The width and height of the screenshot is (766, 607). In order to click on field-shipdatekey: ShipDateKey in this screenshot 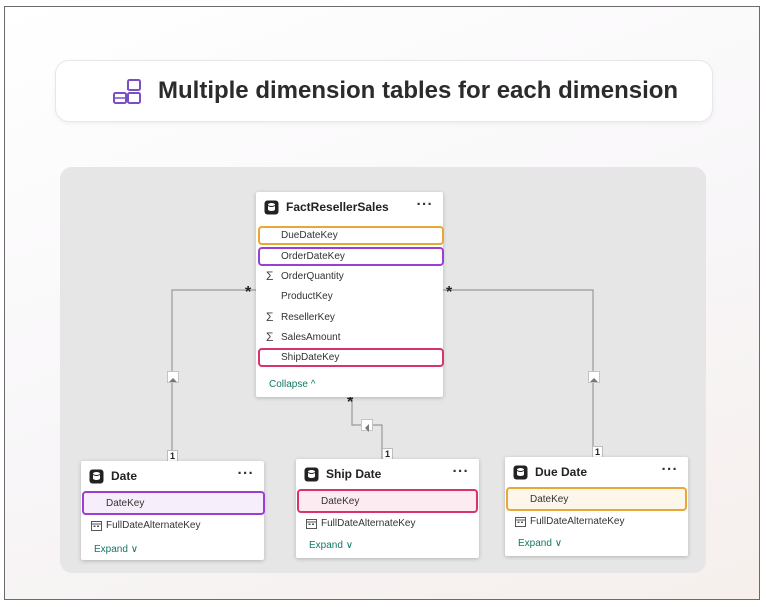, I will do `click(349, 358)`.